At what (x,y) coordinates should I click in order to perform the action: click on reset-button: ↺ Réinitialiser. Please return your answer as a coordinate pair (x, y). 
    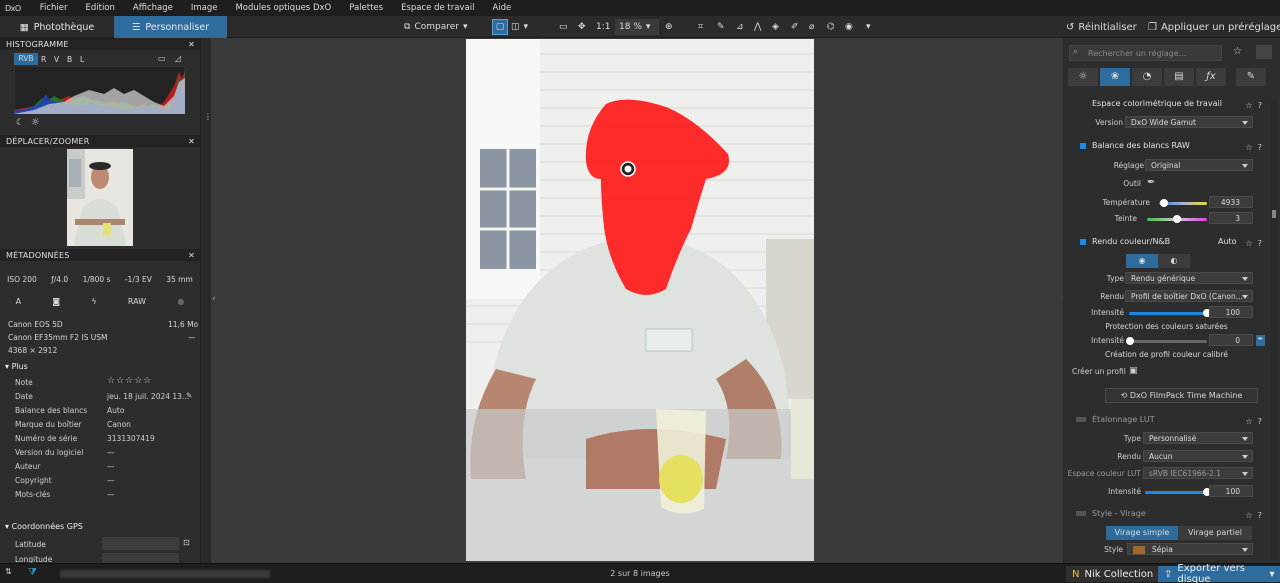
    Looking at the image, I should click on (1101, 27).